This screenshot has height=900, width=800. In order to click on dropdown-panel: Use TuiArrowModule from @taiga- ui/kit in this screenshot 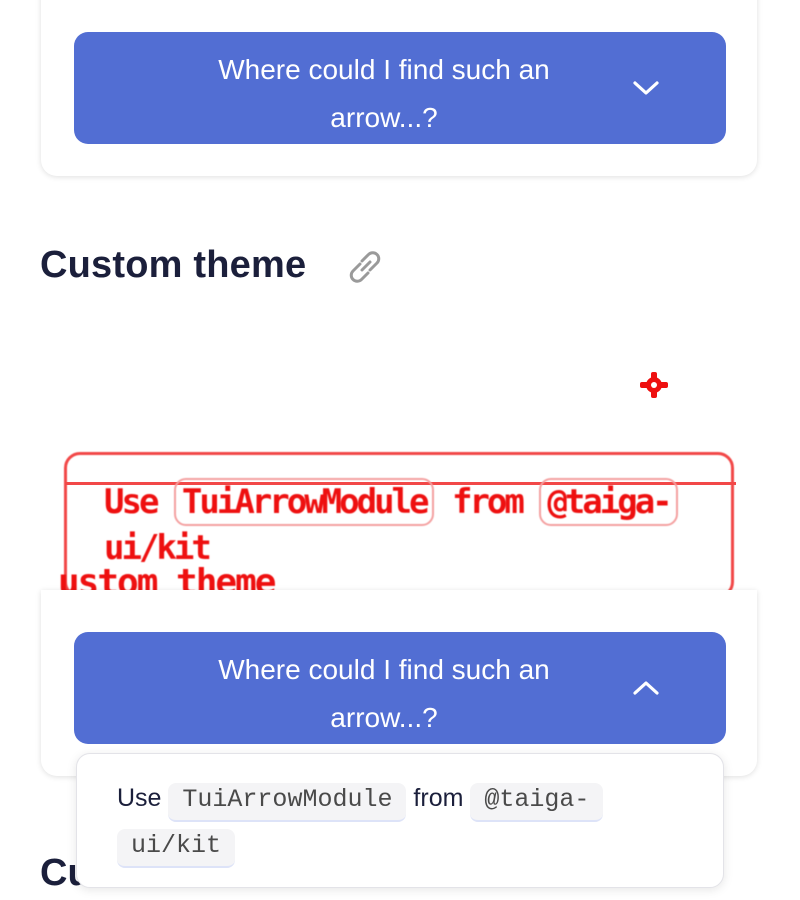, I will do `click(400, 820)`.